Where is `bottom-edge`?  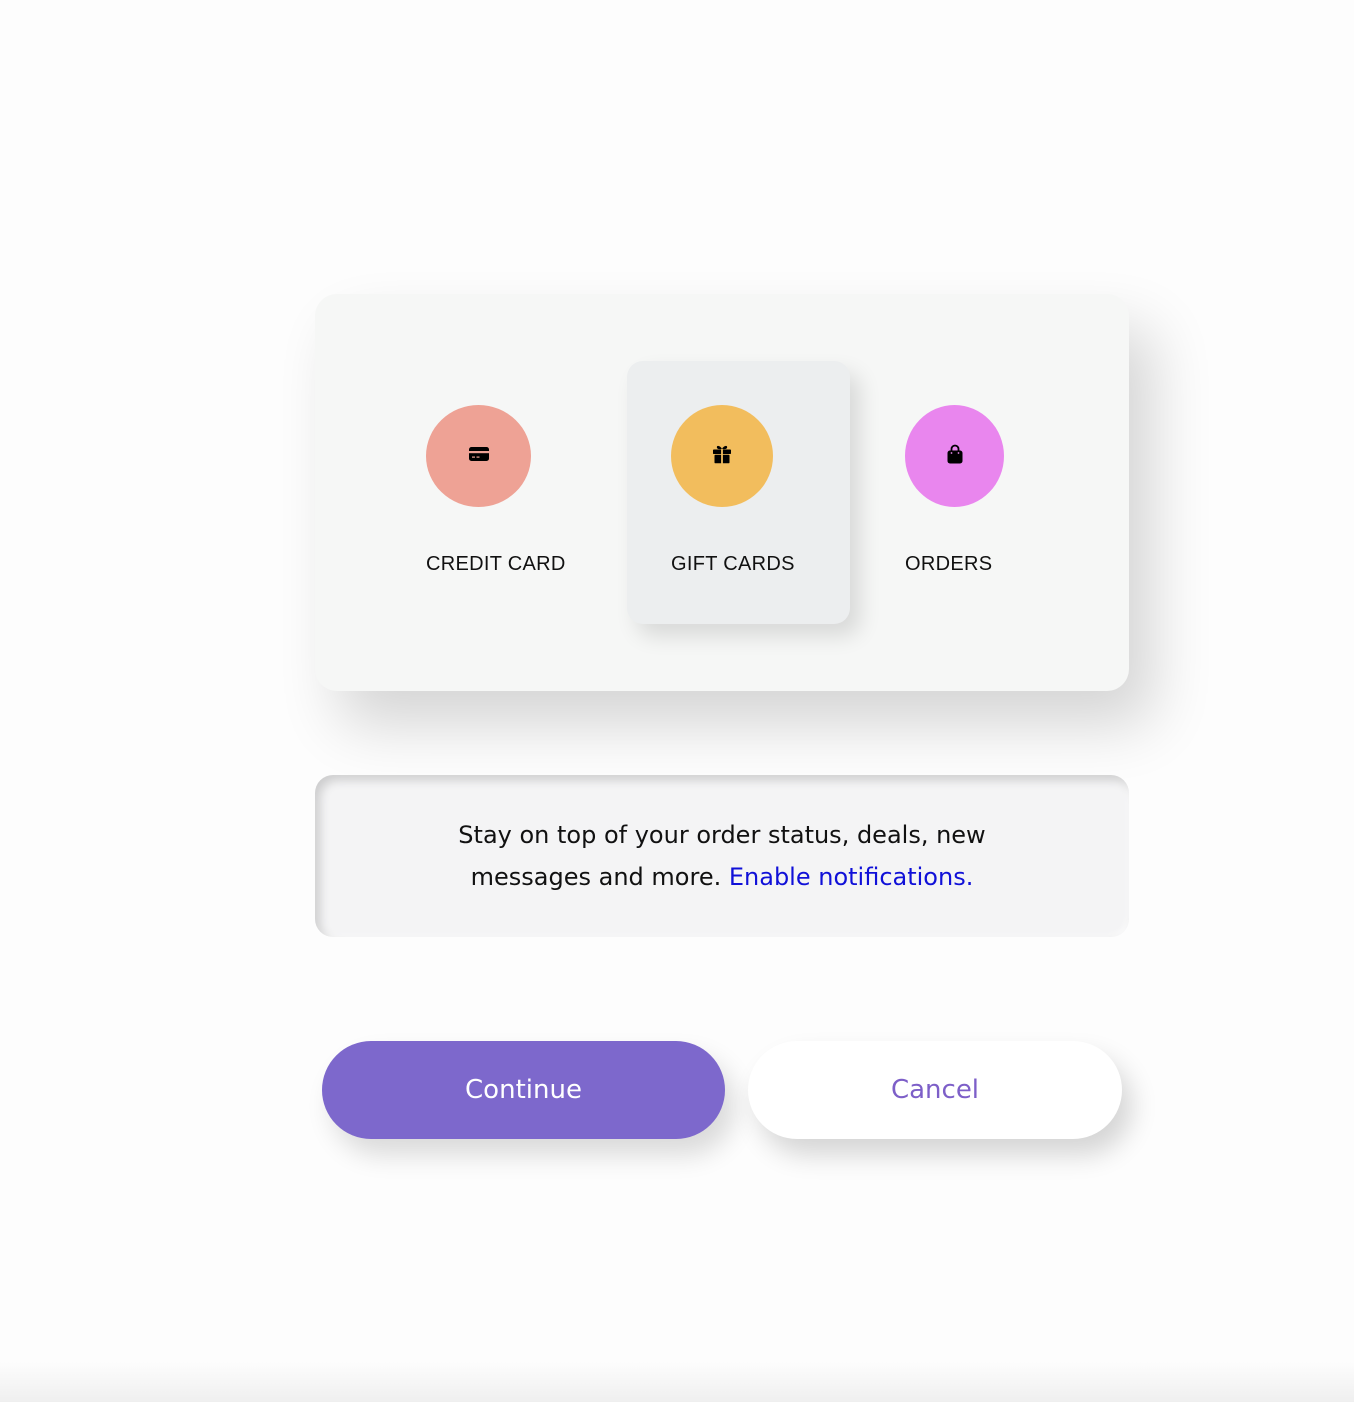
bottom-edge is located at coordinates (677, 1382).